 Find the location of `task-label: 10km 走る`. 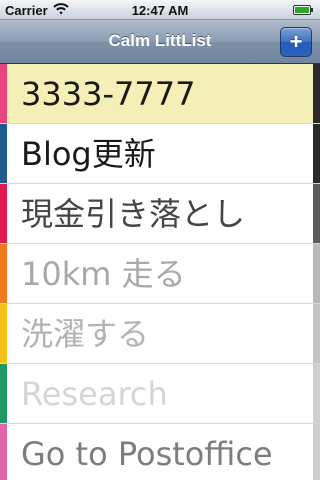

task-label: 10km 走る is located at coordinates (103, 274).